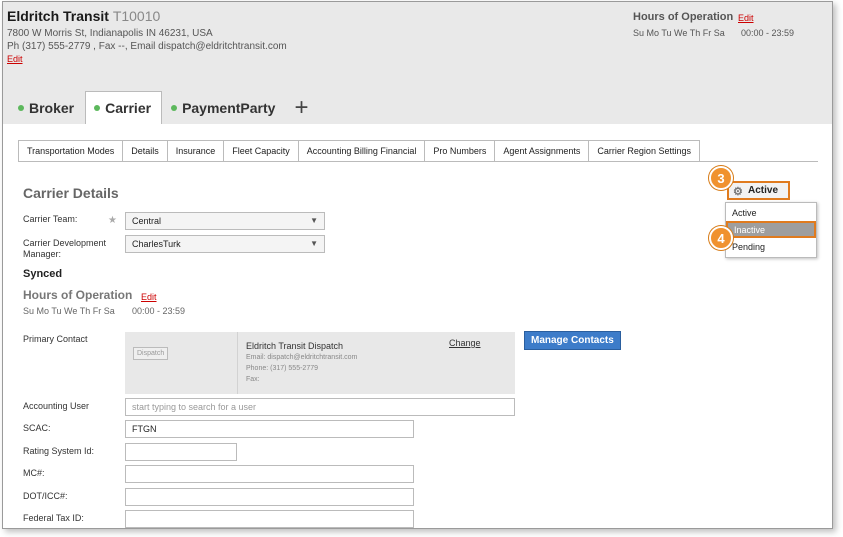 The width and height of the screenshot is (843, 537). I want to click on subtab-insurance: Insurance, so click(196, 151).